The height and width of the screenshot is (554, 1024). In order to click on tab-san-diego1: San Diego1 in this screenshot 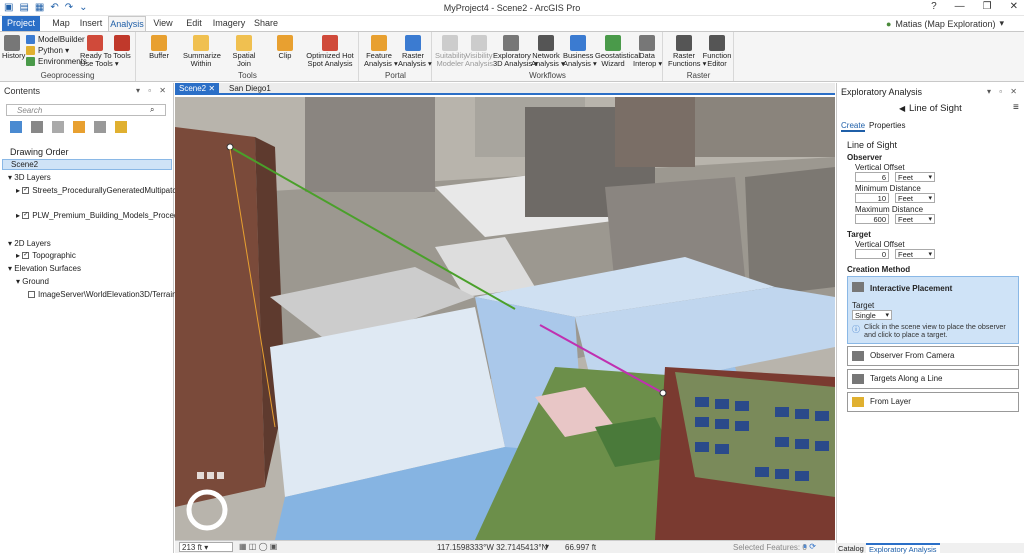, I will do `click(250, 89)`.